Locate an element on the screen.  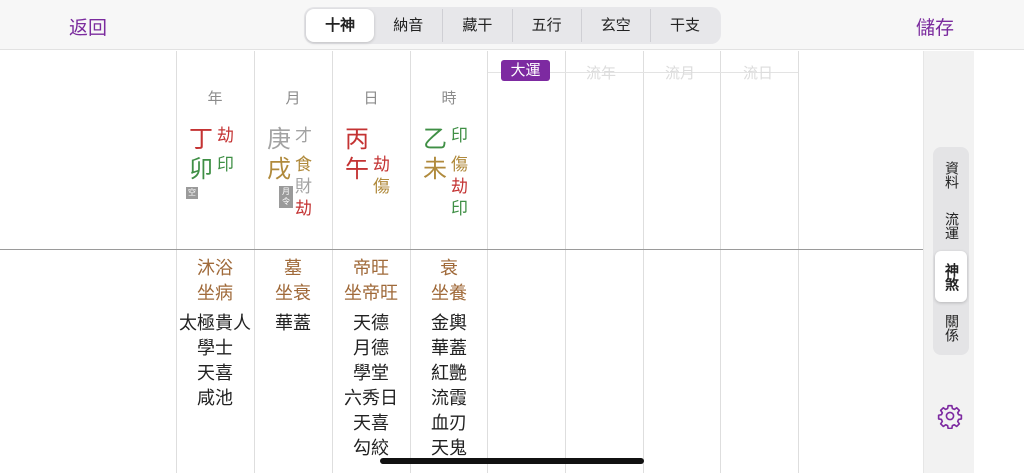
branch-ten-gods: 劫 傷 is located at coordinates (385, 176).